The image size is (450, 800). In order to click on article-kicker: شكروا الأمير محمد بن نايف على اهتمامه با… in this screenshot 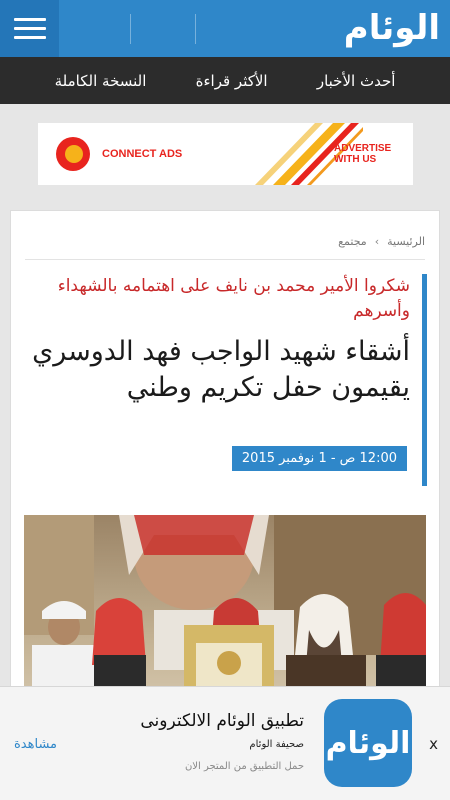, I will do `click(233, 298)`.